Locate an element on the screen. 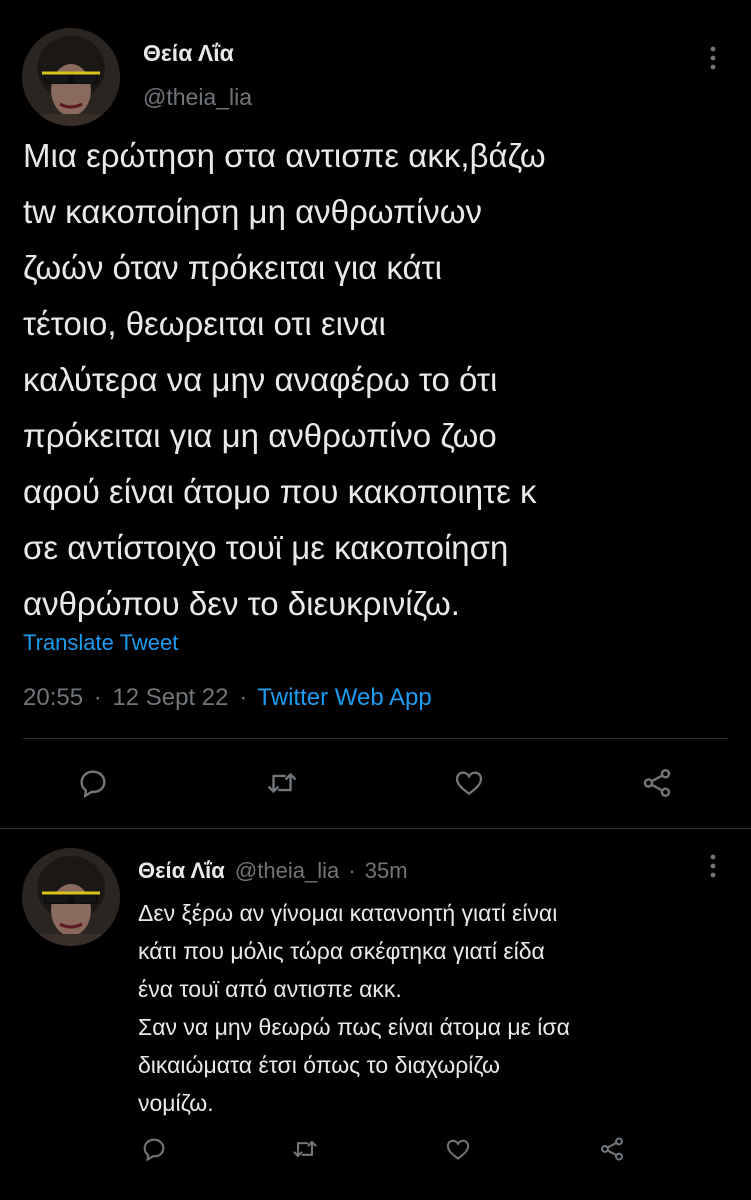 The width and height of the screenshot is (751, 1200). tweet-meta: 20:55 · 12 Sept 22 · Twitter Web App is located at coordinates (227, 698).